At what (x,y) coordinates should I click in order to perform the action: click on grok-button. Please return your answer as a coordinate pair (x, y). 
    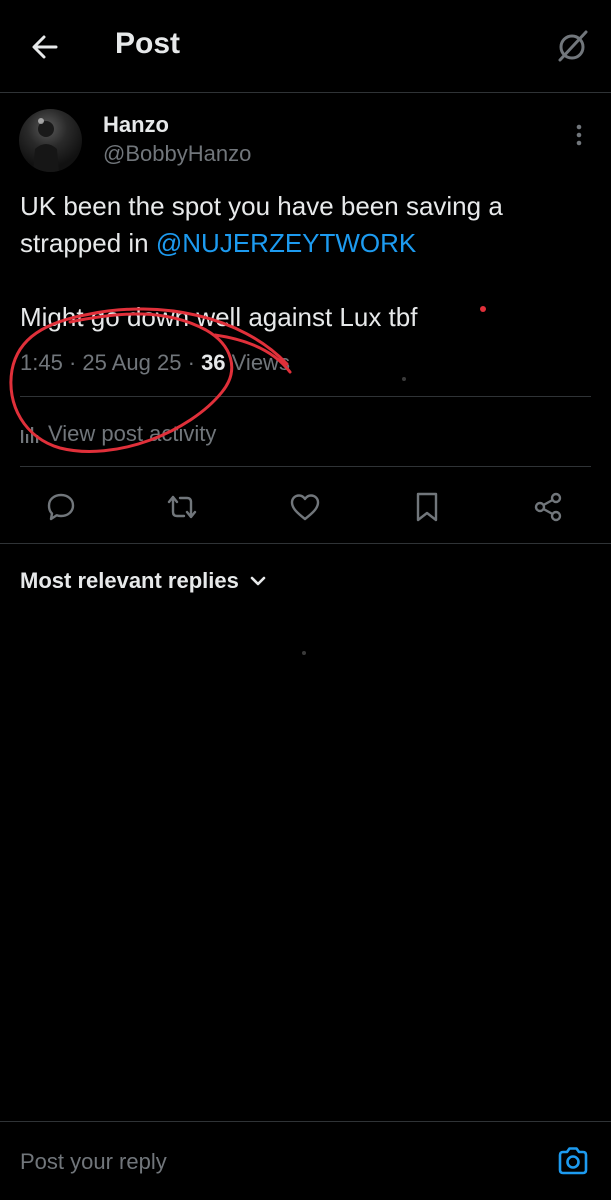
    Looking at the image, I should click on (573, 46).